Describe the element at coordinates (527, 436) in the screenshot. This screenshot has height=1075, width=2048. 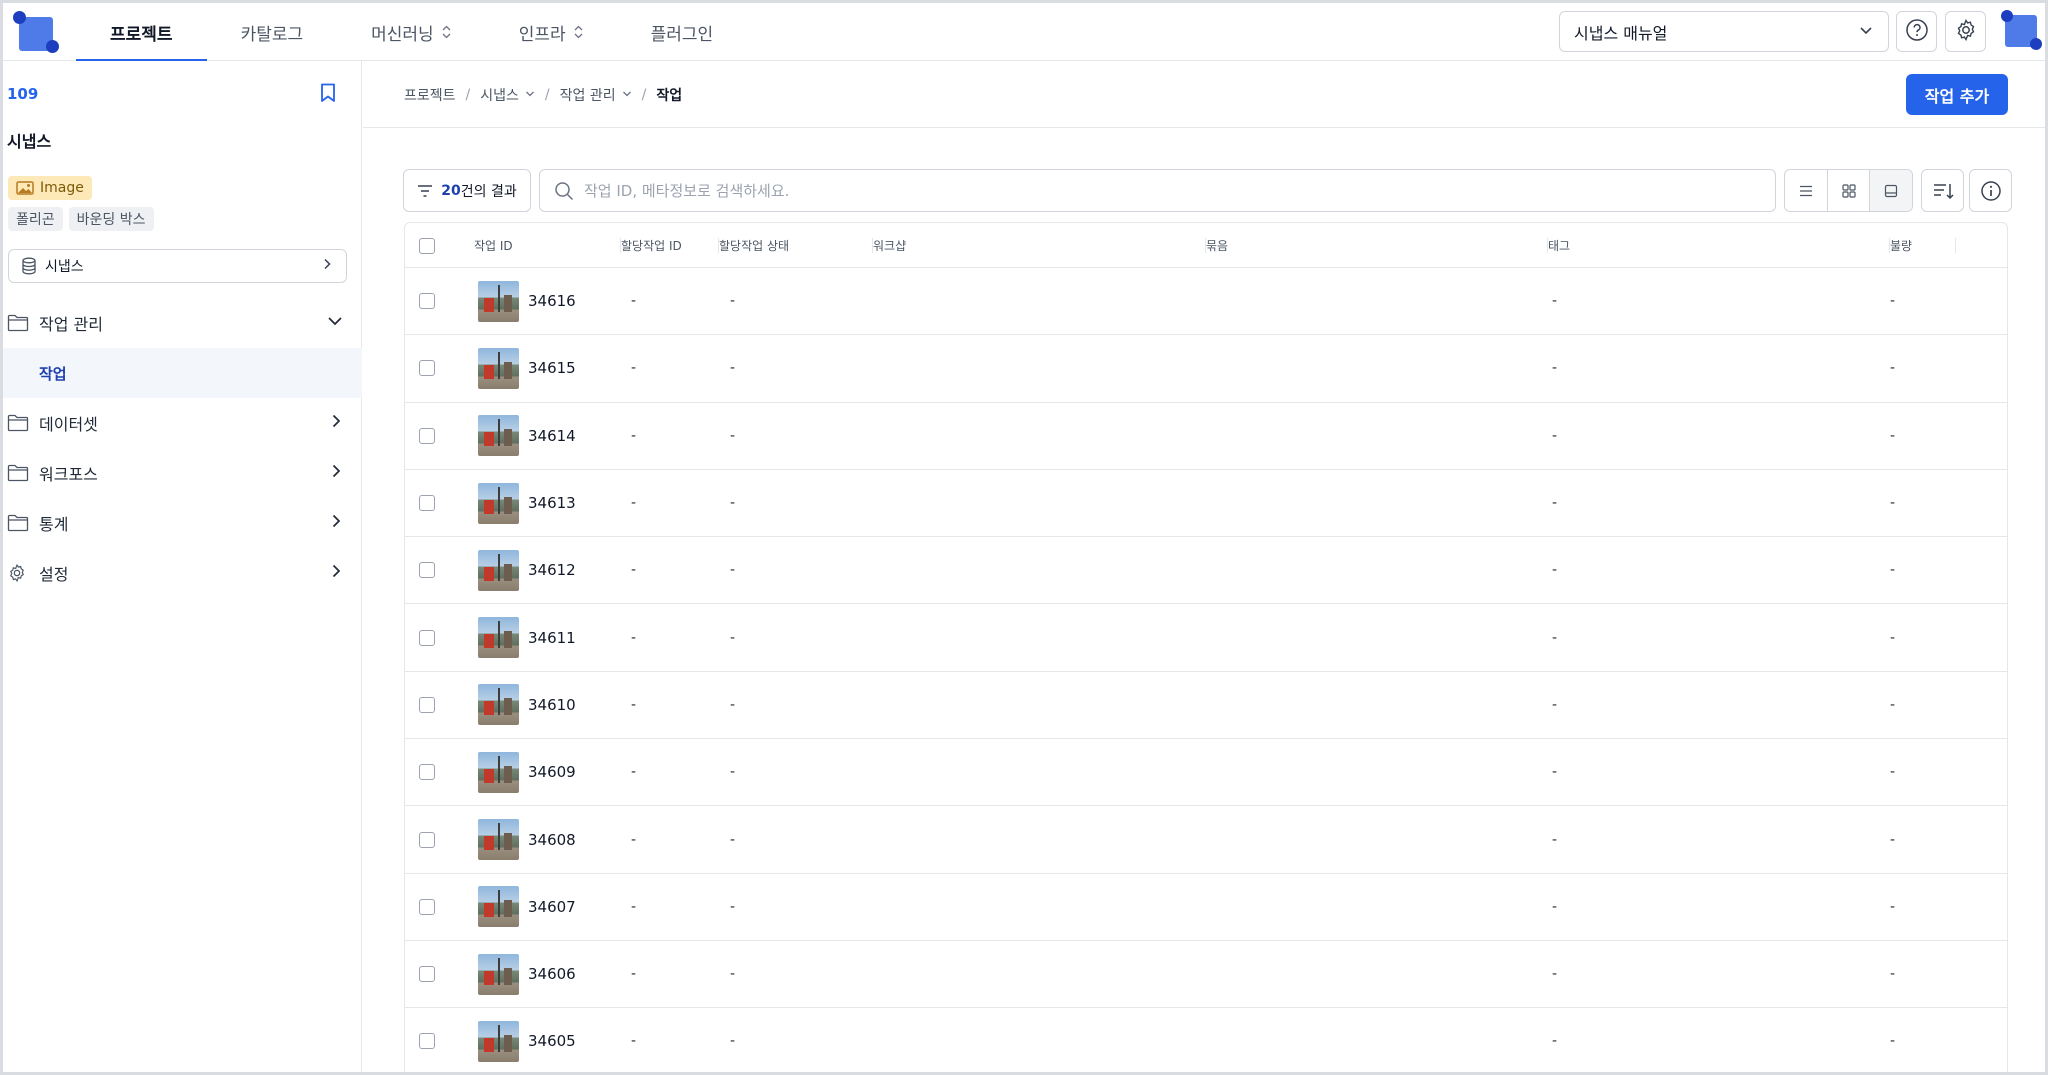
I see `task-id-cell: 34614` at that location.